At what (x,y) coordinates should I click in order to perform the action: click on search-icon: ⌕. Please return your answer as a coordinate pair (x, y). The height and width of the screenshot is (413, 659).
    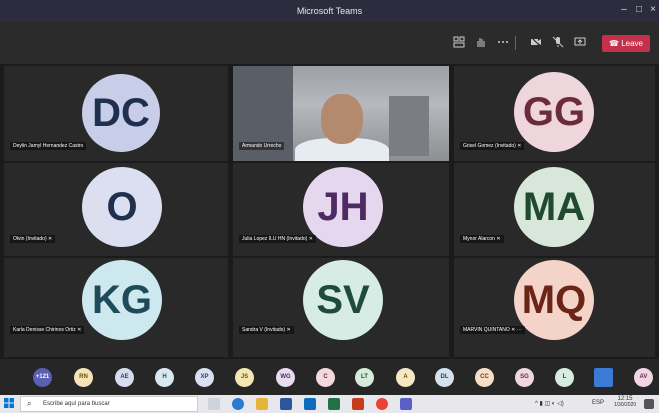
    Looking at the image, I should click on (29, 403).